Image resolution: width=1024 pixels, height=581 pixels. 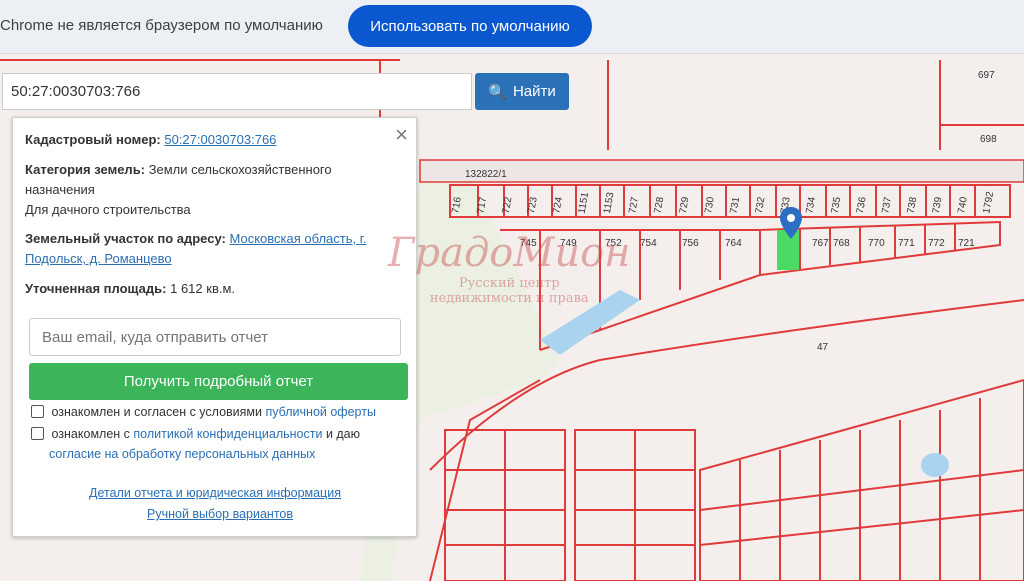 I want to click on search-button: 🔍 Найти, so click(x=522, y=91).